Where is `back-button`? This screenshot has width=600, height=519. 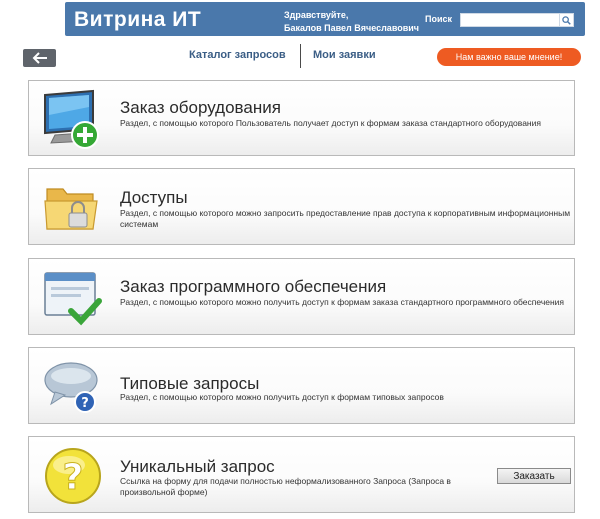 back-button is located at coordinates (39, 58).